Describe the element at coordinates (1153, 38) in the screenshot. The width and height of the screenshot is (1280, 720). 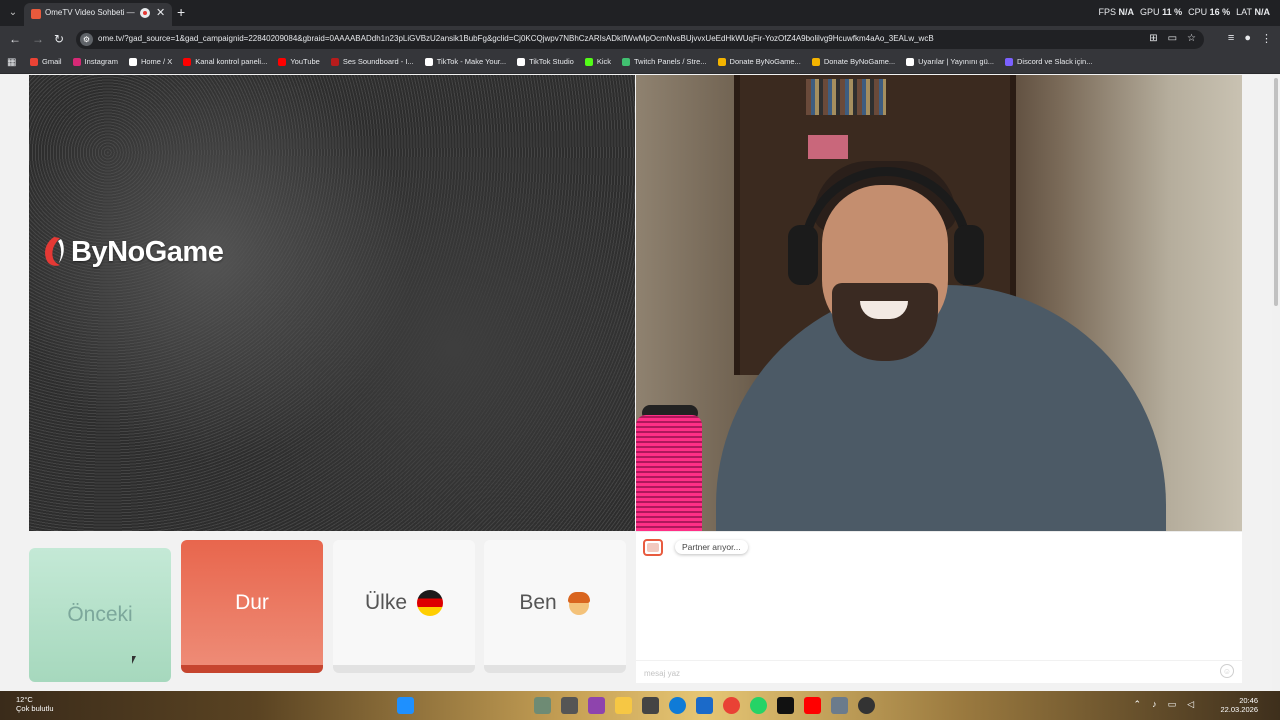
I see `translate-icon: ⊞` at that location.